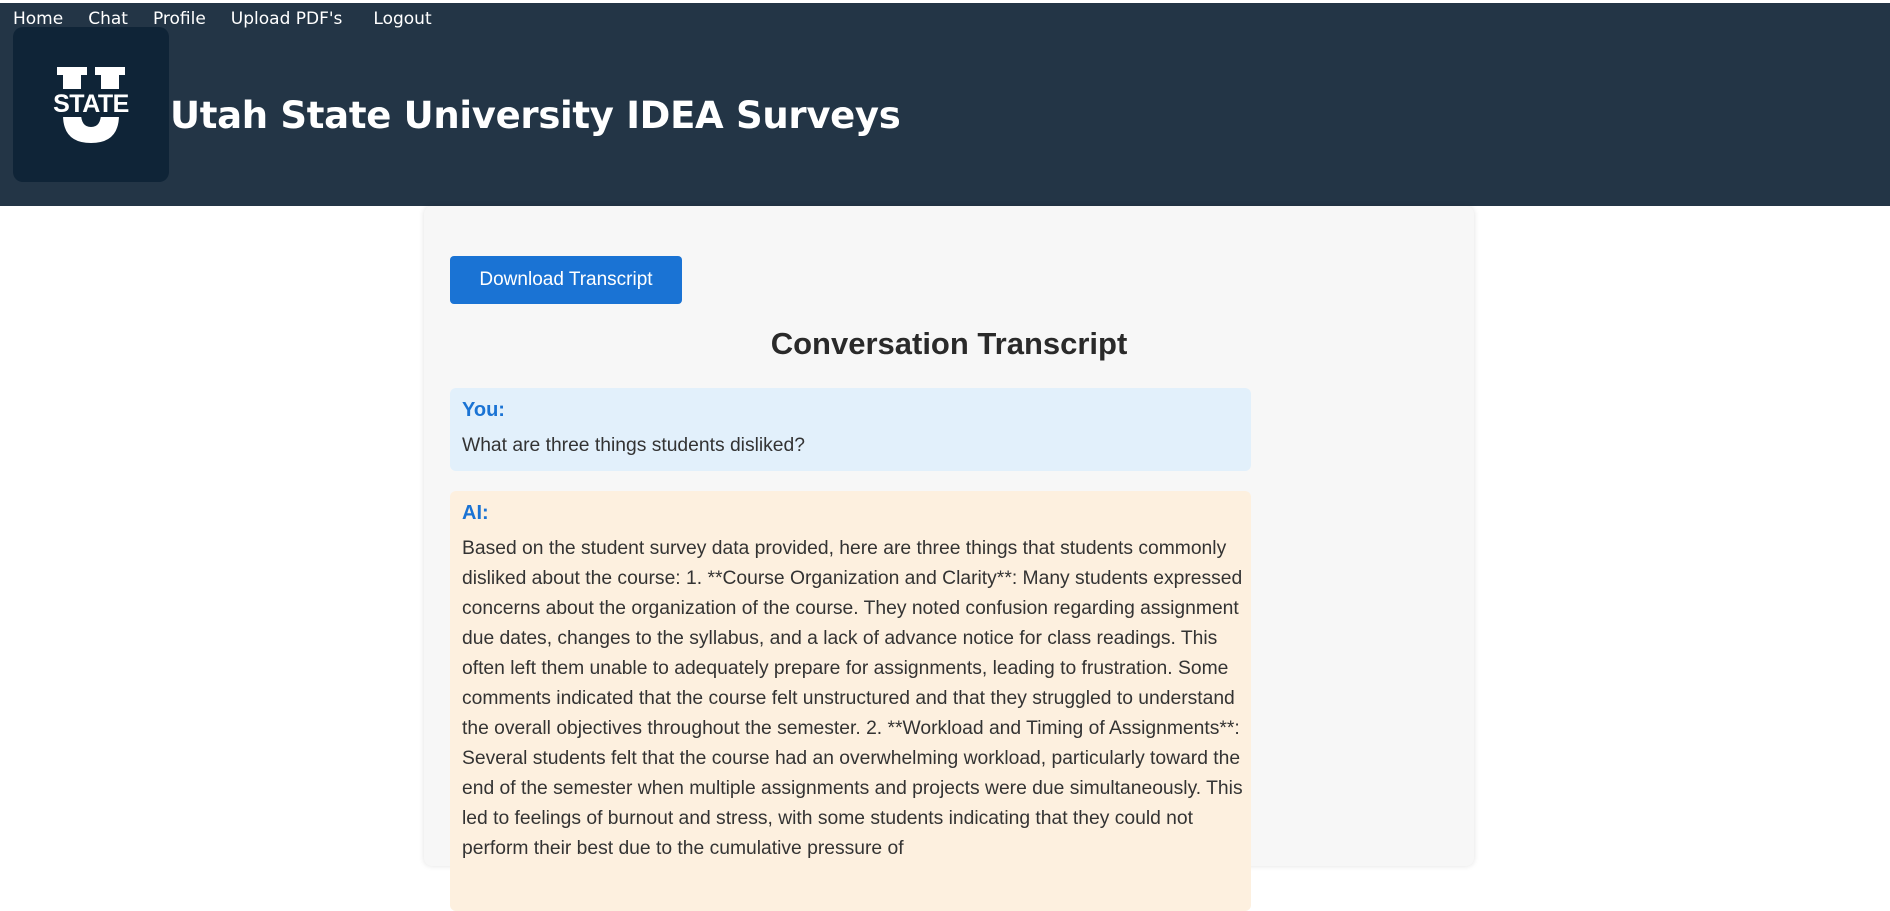 The height and width of the screenshot is (911, 1890). Describe the element at coordinates (475, 513) in the screenshot. I see `message-speaker-ai: AI:` at that location.